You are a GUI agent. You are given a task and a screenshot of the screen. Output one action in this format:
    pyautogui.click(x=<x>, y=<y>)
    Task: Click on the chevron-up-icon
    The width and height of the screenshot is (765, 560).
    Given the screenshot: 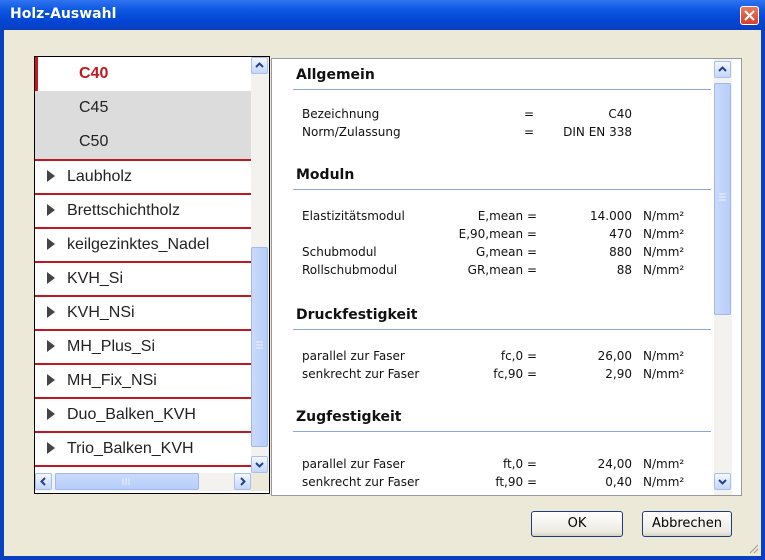 What is the action you would take?
    pyautogui.click(x=722, y=69)
    